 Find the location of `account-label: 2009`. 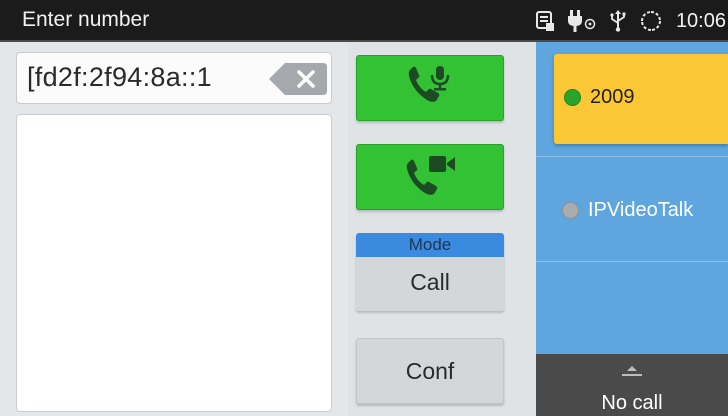

account-label: 2009 is located at coordinates (612, 97).